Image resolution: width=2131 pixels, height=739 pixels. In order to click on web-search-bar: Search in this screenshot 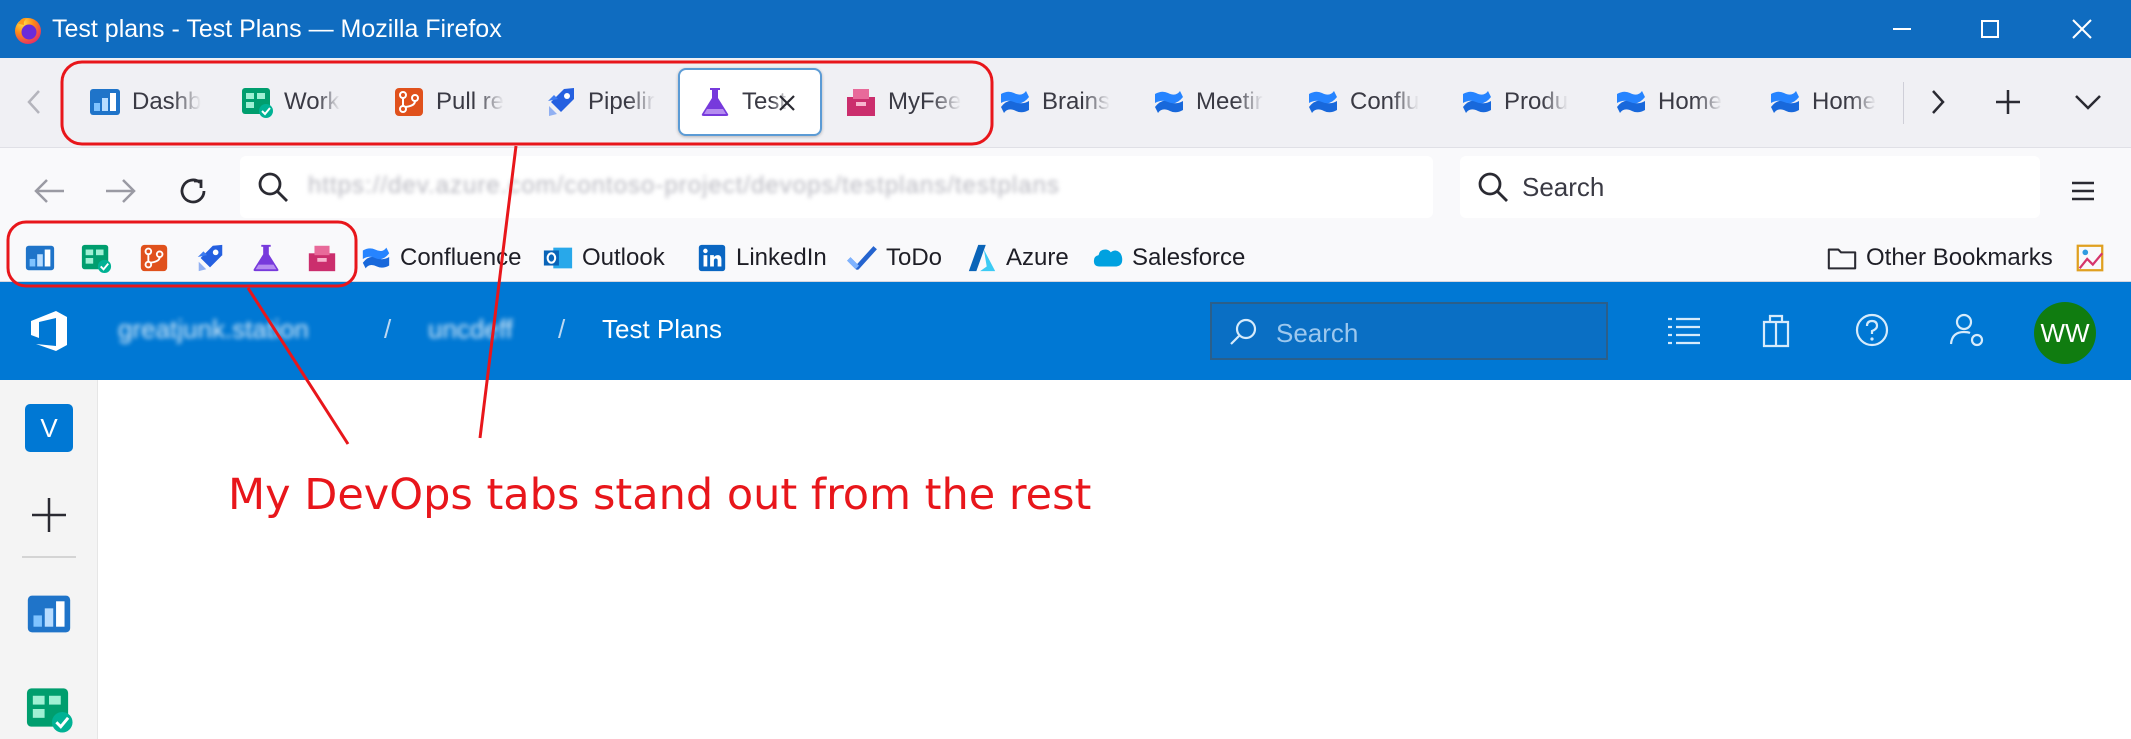, I will do `click(1750, 187)`.